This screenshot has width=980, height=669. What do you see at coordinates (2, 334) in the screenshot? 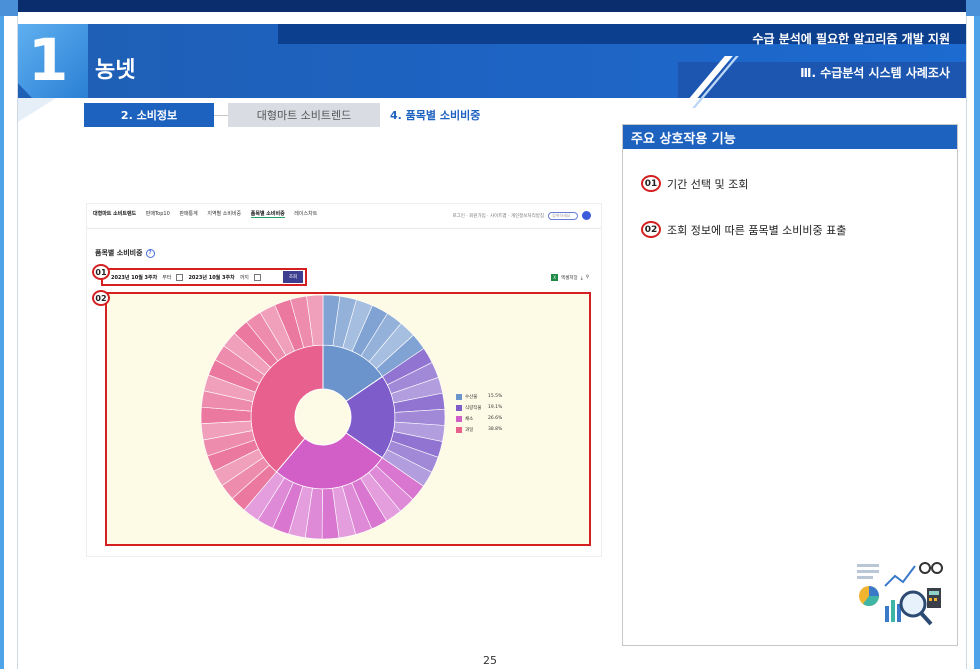
I see `left-accent-stripe` at bounding box center [2, 334].